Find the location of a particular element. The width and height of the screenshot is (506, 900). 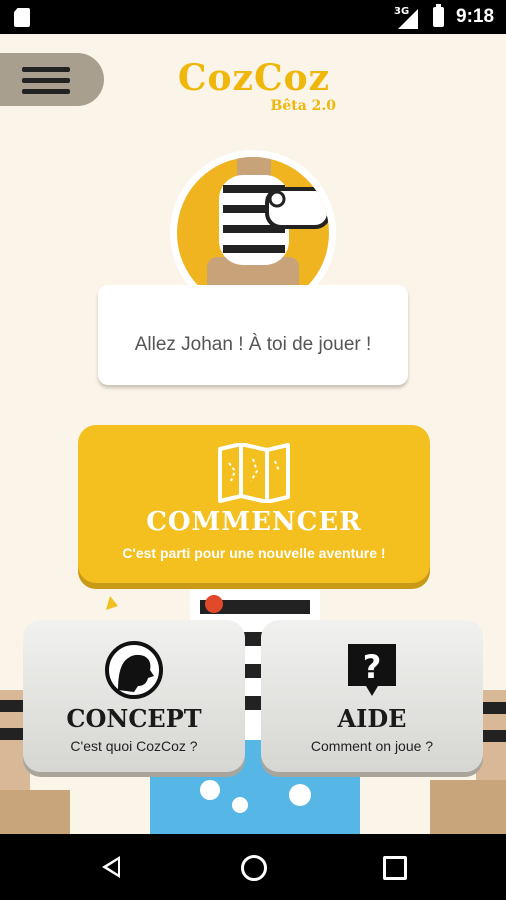

app-logo: CozCoz Bêta 2.0 is located at coordinates (254, 85).